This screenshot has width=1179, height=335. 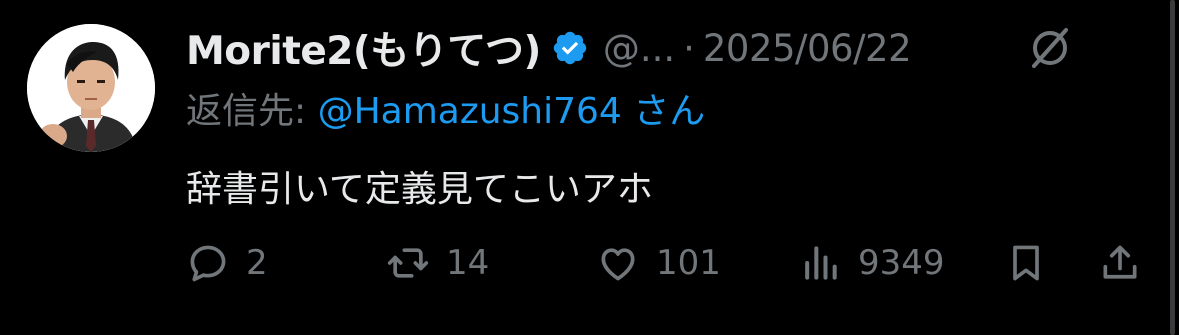 I want to click on bookmark-icon, so click(x=1026, y=263).